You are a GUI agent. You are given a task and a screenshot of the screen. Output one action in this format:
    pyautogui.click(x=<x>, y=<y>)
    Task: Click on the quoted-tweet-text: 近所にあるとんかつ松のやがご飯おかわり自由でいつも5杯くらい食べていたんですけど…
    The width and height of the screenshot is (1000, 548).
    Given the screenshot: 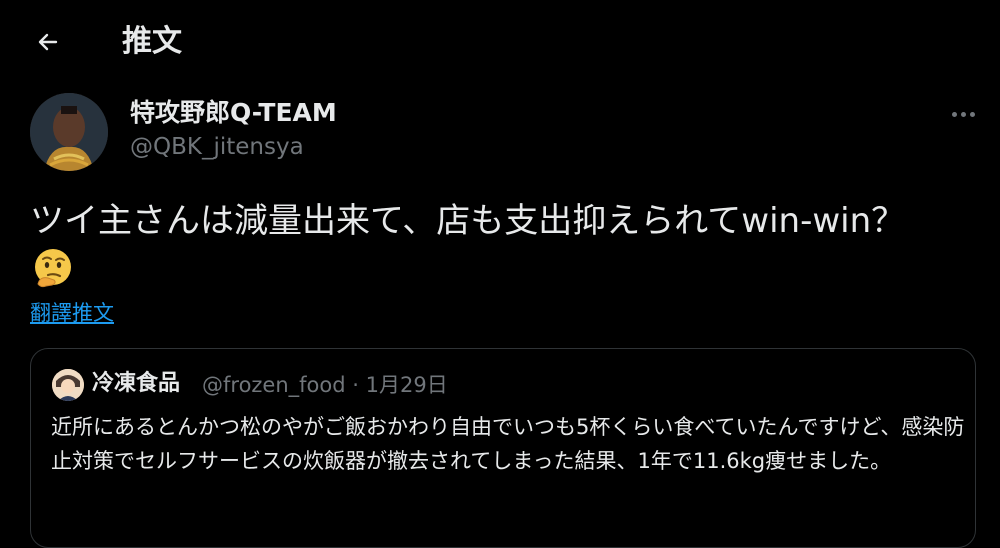 What is the action you would take?
    pyautogui.click(x=508, y=444)
    